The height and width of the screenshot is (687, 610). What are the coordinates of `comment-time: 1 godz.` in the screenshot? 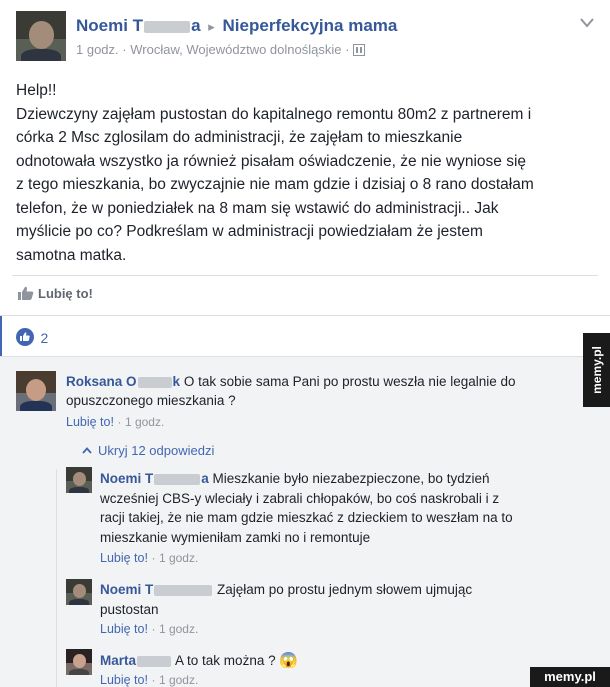 It's located at (144, 422).